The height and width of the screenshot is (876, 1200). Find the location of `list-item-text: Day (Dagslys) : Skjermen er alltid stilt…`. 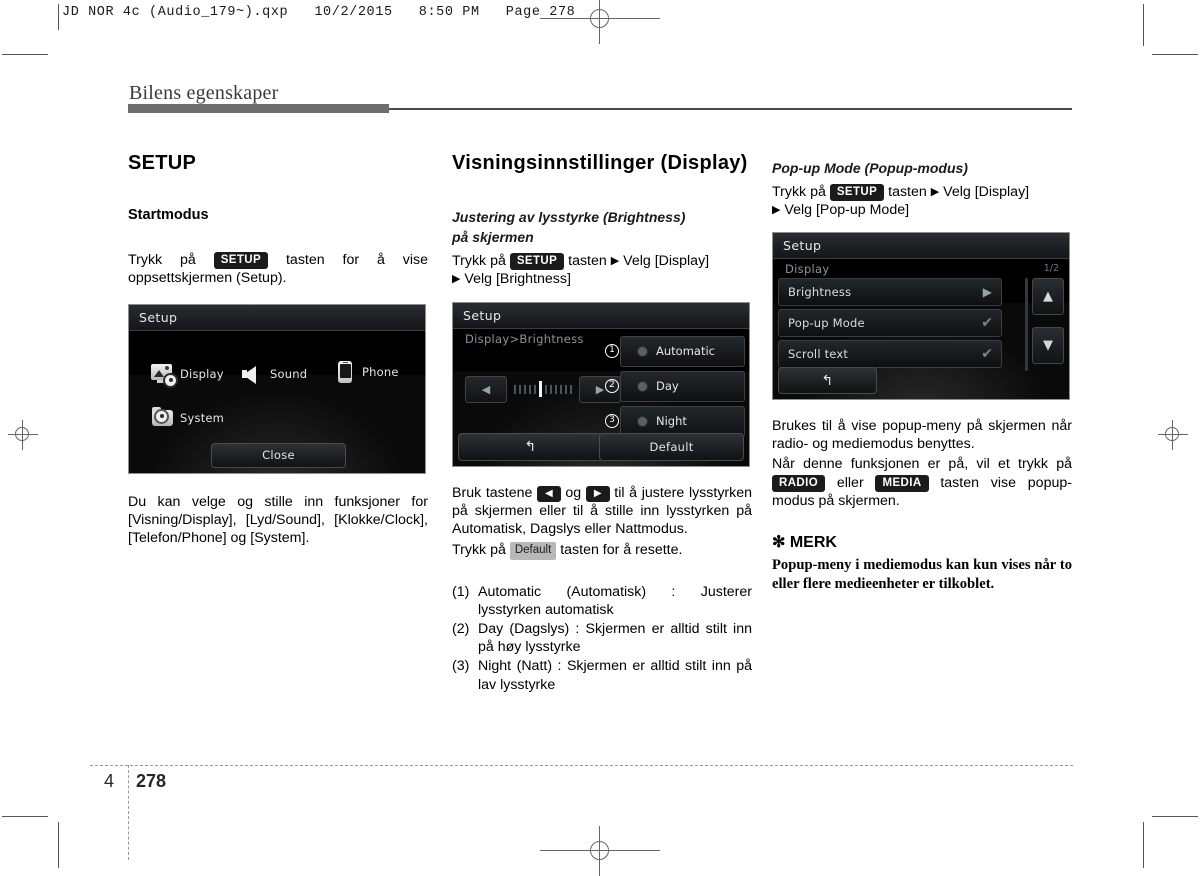

list-item-text: Day (Dagslys) : Skjermen er alltid stilt… is located at coordinates (615, 638).